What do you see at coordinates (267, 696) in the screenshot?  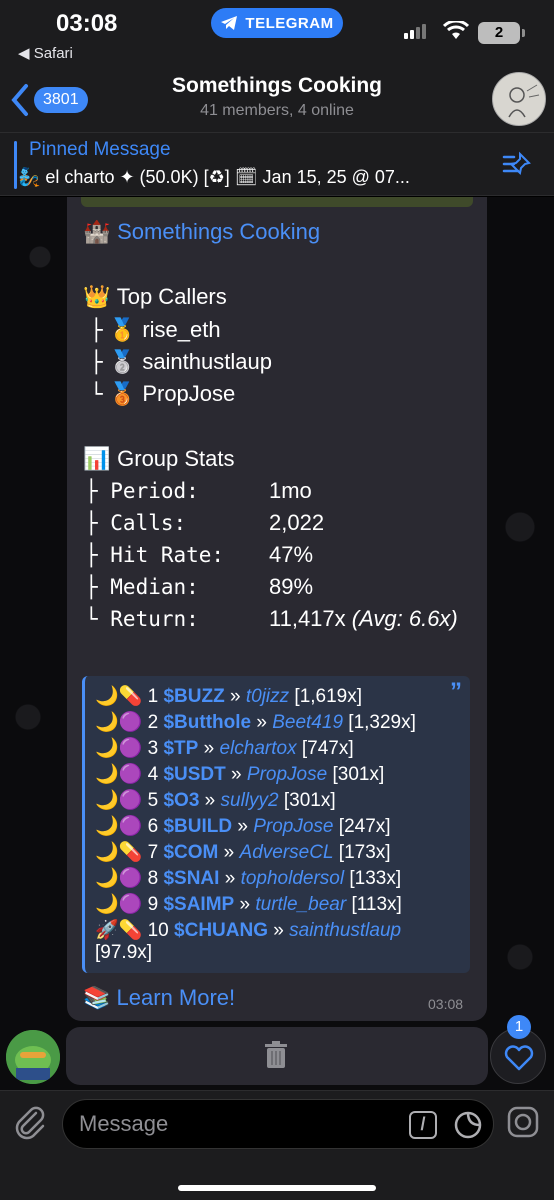 I see `caller-username-link: t0jizz` at bounding box center [267, 696].